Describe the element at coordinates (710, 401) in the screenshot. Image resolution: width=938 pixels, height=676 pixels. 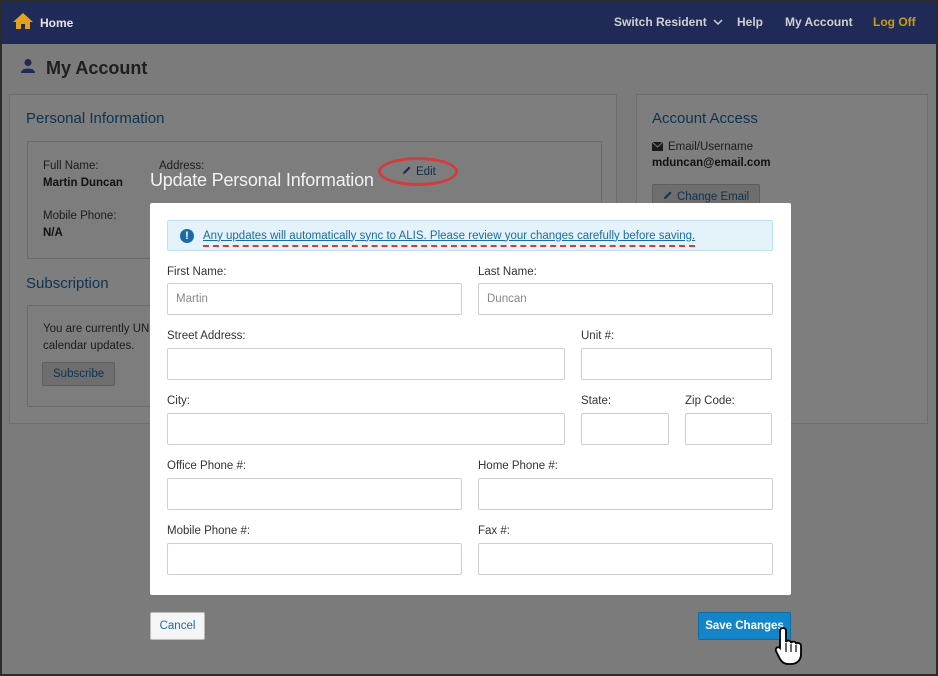
I see `zip-code-label: Zip Code:` at that location.